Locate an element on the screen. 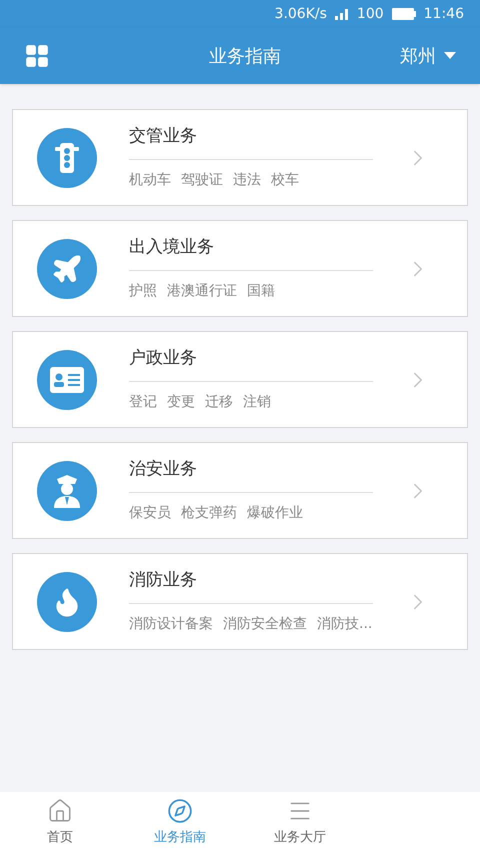  network-speed: 3.06K/s is located at coordinates (300, 14).